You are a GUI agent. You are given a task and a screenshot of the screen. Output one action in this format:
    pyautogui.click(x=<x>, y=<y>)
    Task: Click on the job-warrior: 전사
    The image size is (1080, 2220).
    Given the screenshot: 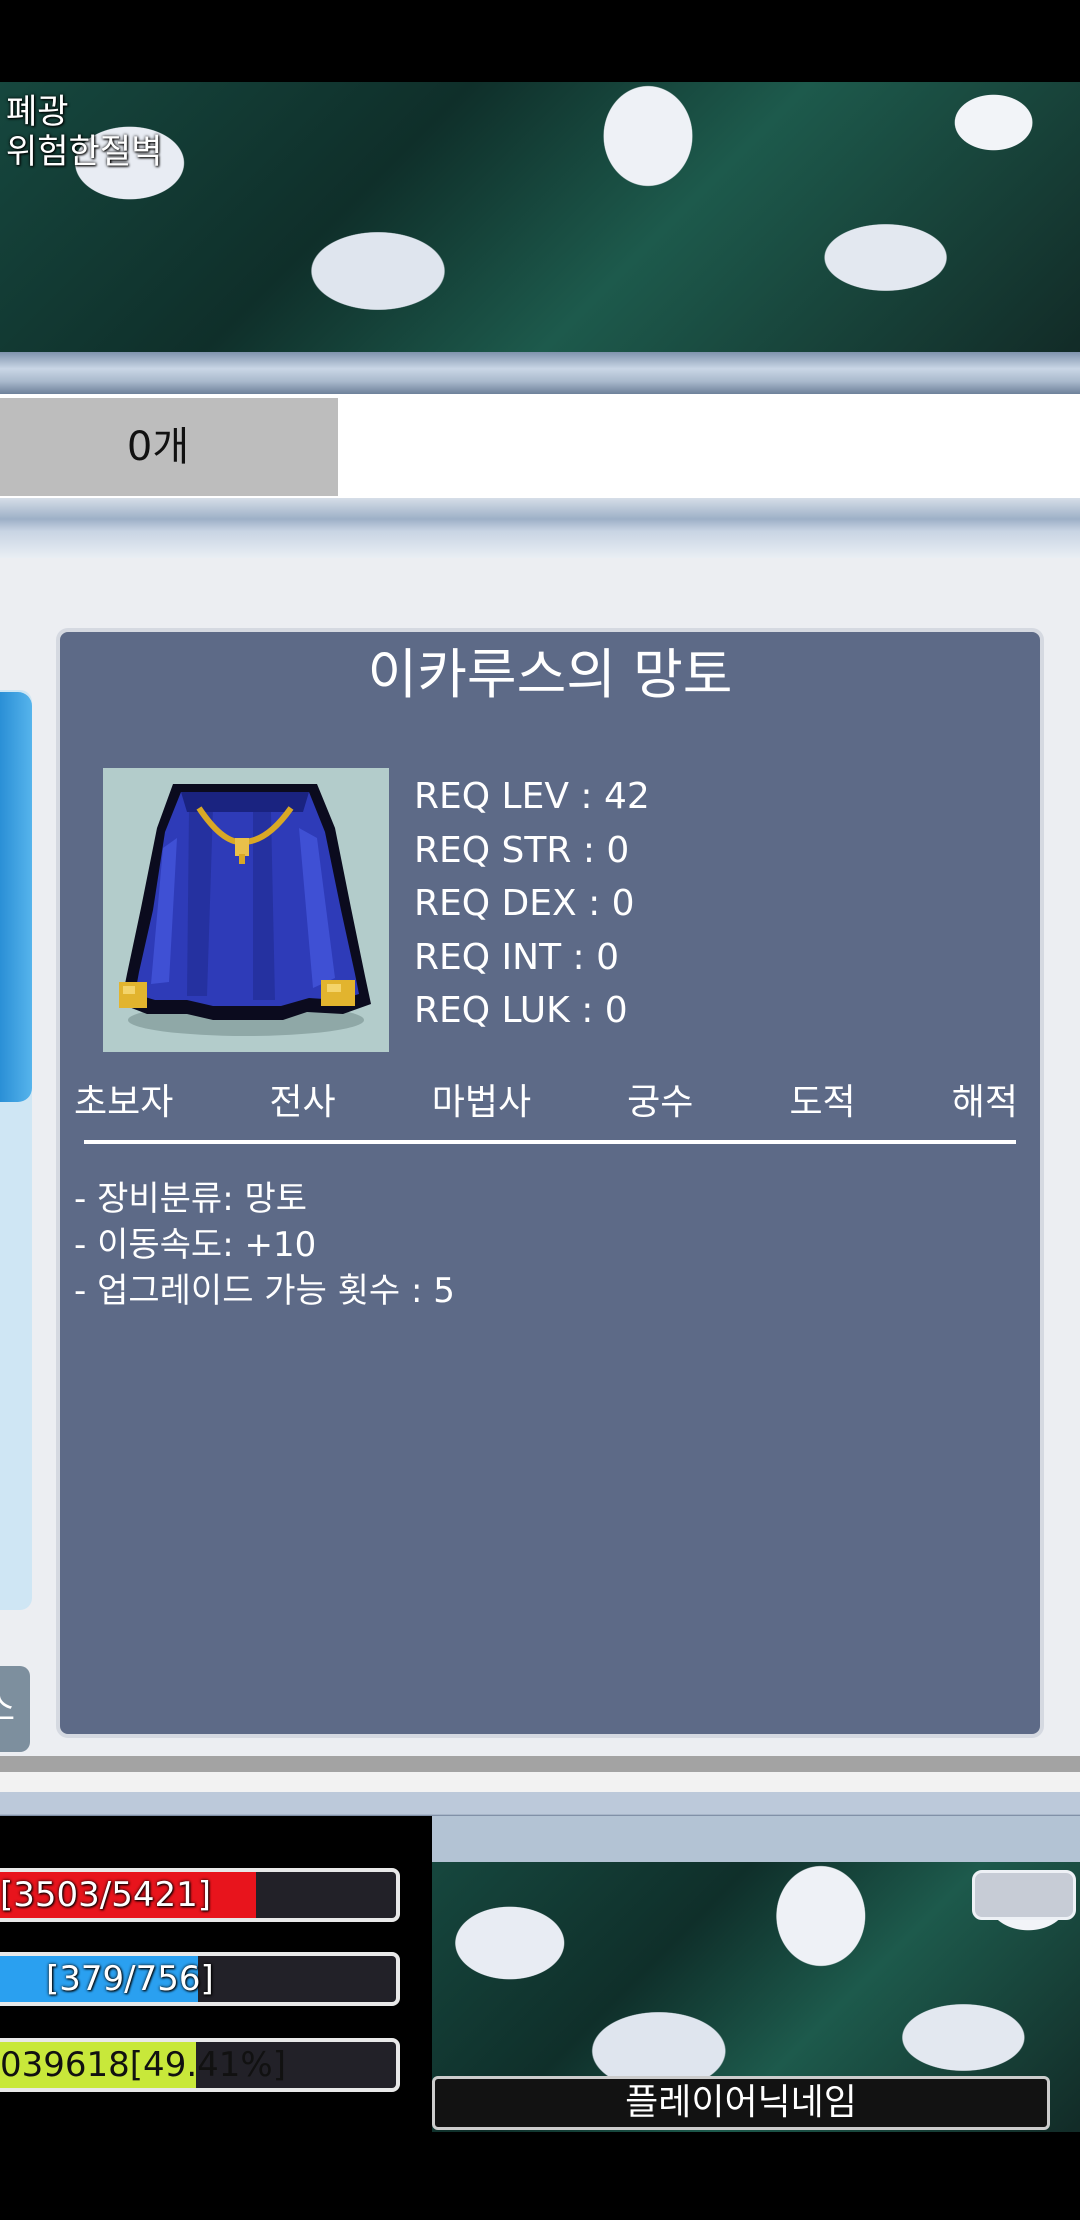 What is the action you would take?
    pyautogui.click(x=302, y=1102)
    